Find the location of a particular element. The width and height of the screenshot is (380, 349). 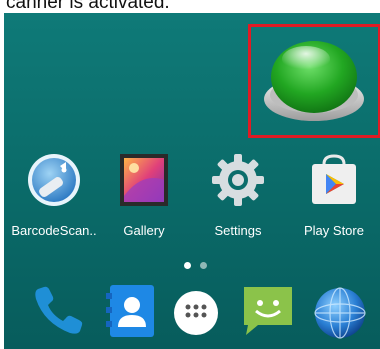

app-label: Play Store is located at coordinates (334, 230).